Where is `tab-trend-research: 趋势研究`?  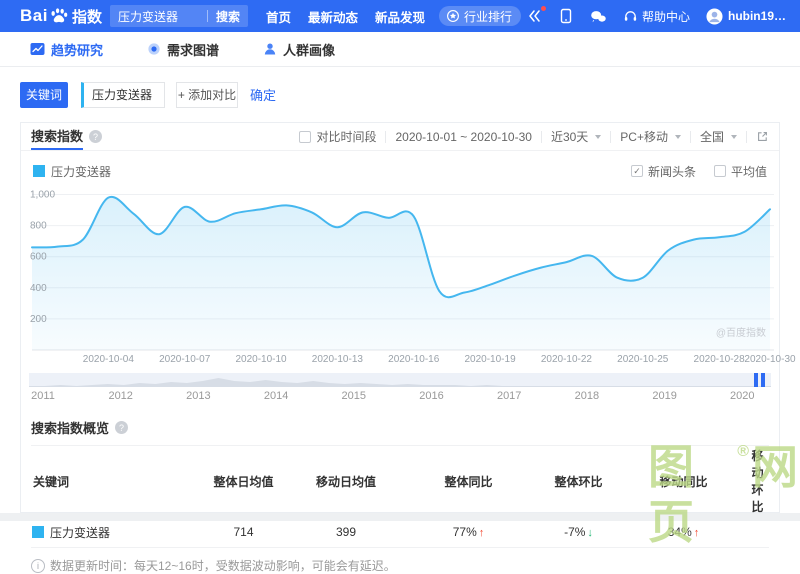
tab-trend-research: 趋势研究 is located at coordinates (66, 49).